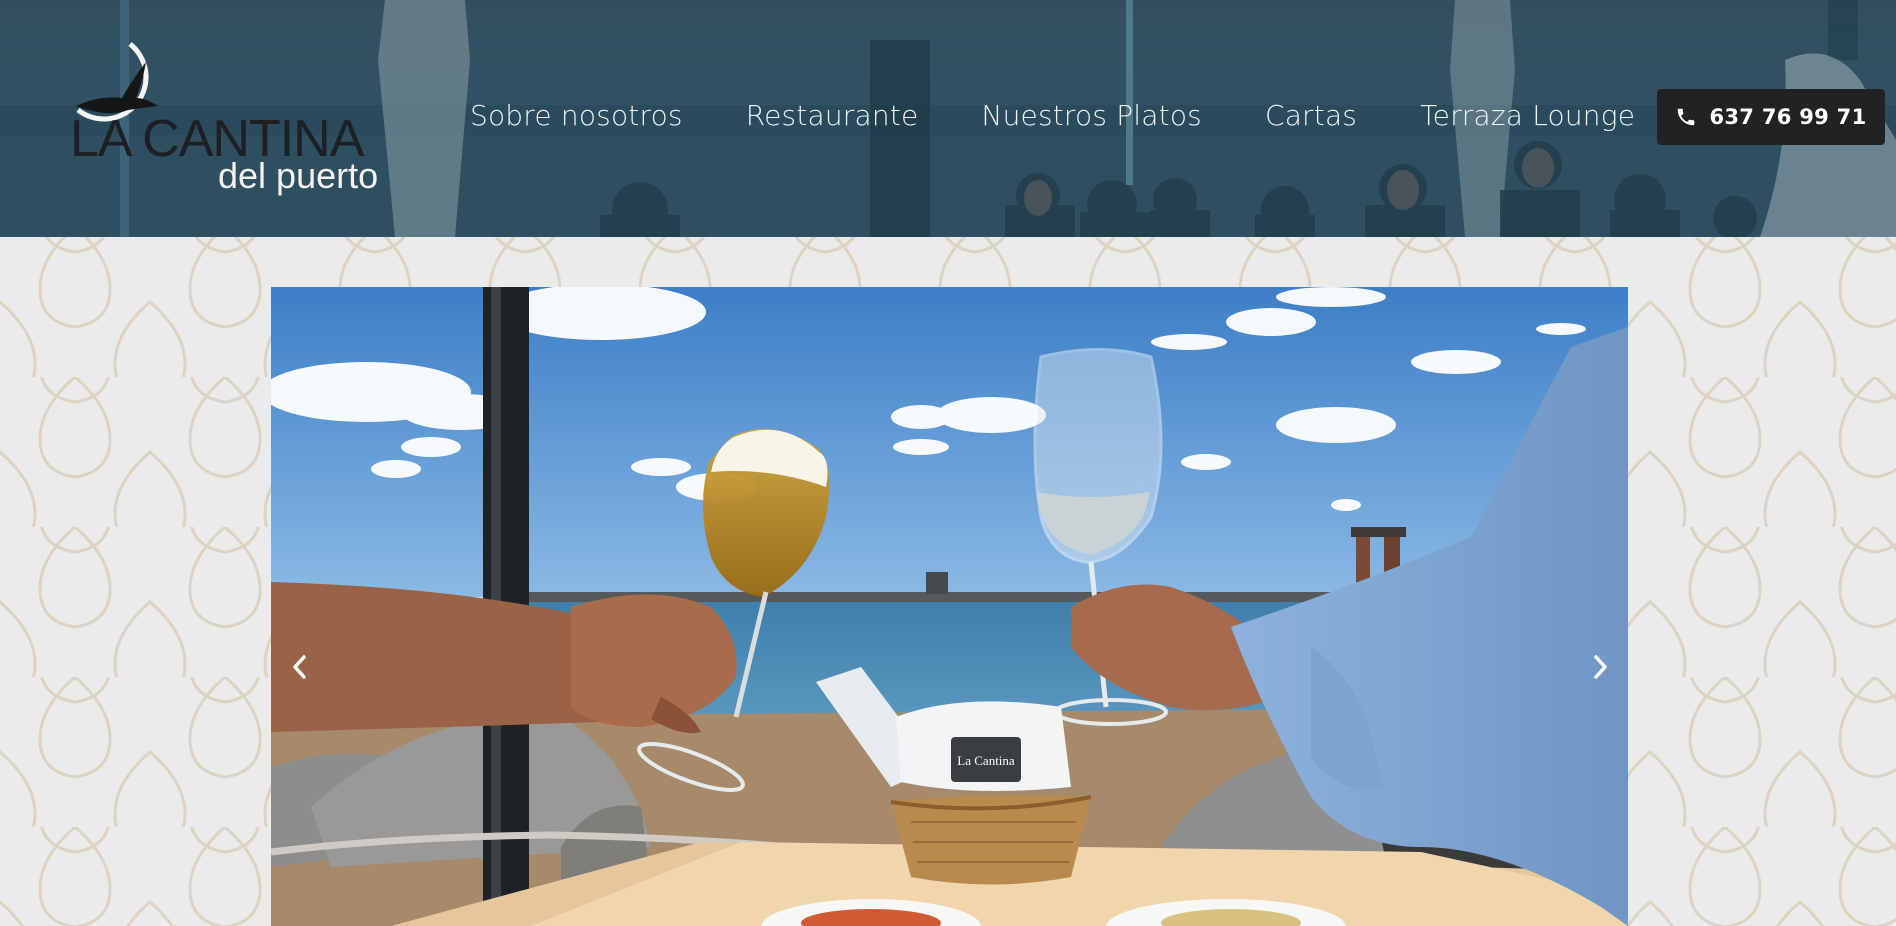 This screenshot has height=926, width=1896. What do you see at coordinates (986, 760) in the screenshot?
I see `basket-label: La Cantina` at bounding box center [986, 760].